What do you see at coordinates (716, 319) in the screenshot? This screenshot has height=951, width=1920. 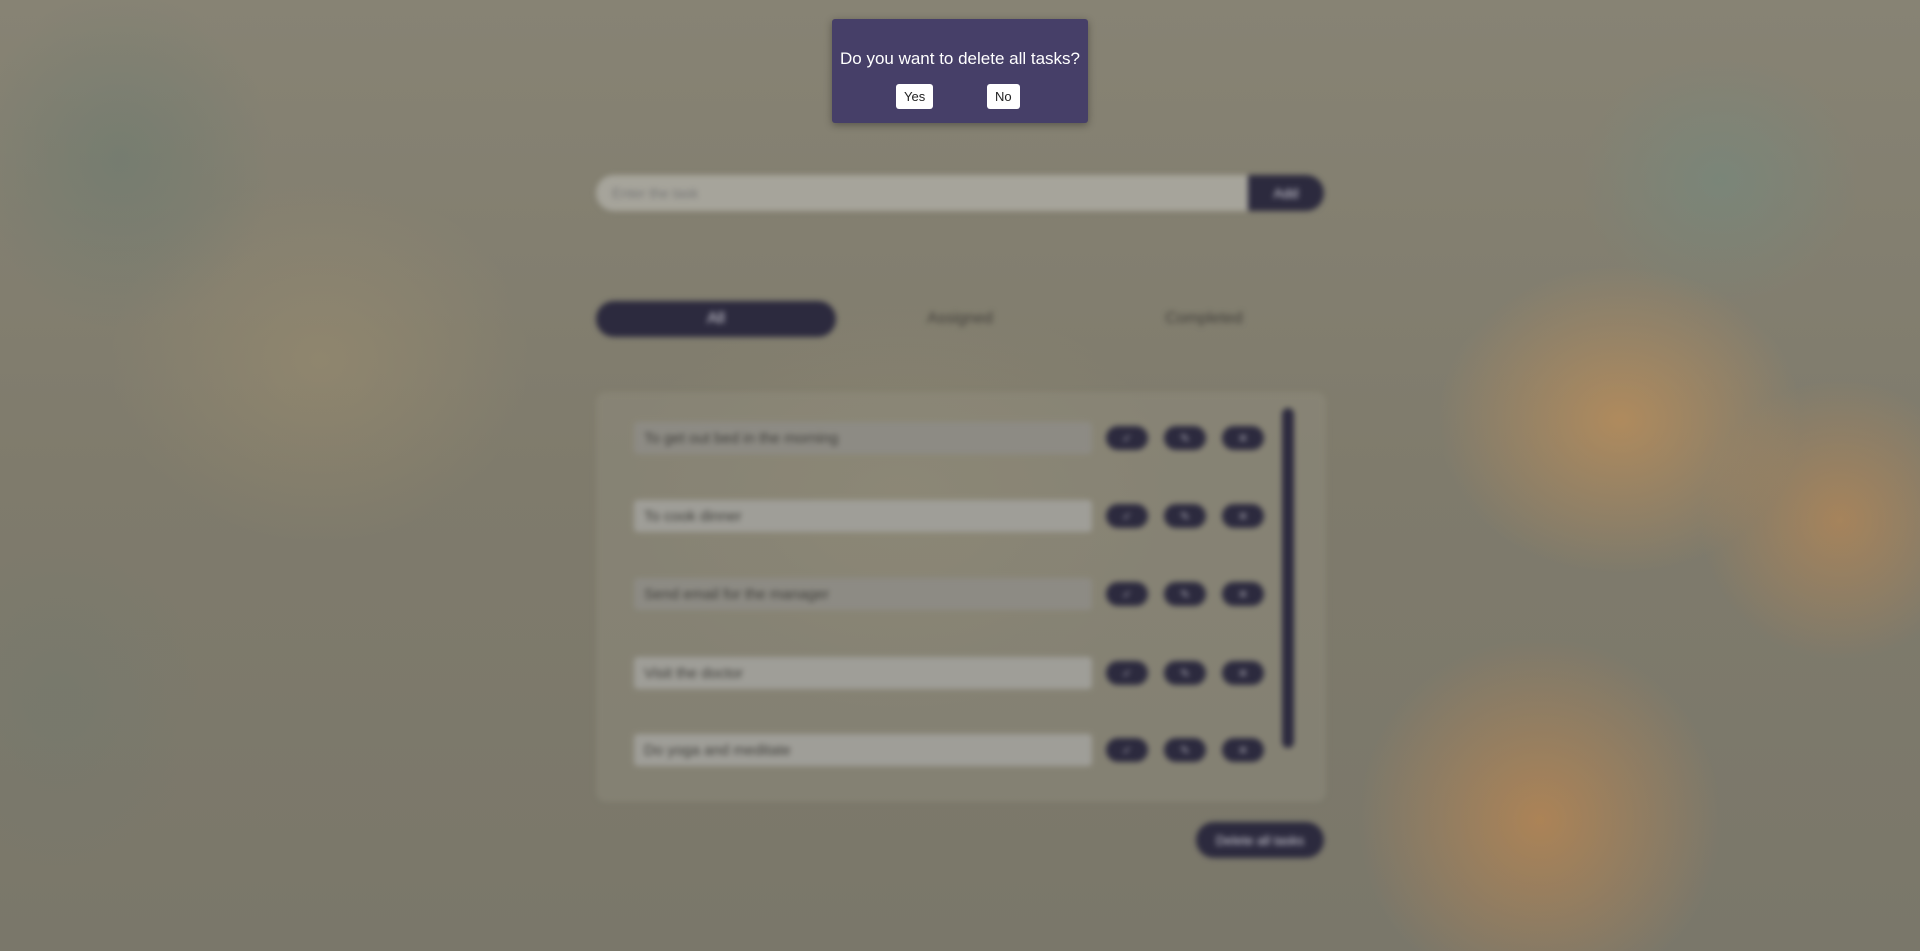 I see `tab-all: All` at bounding box center [716, 319].